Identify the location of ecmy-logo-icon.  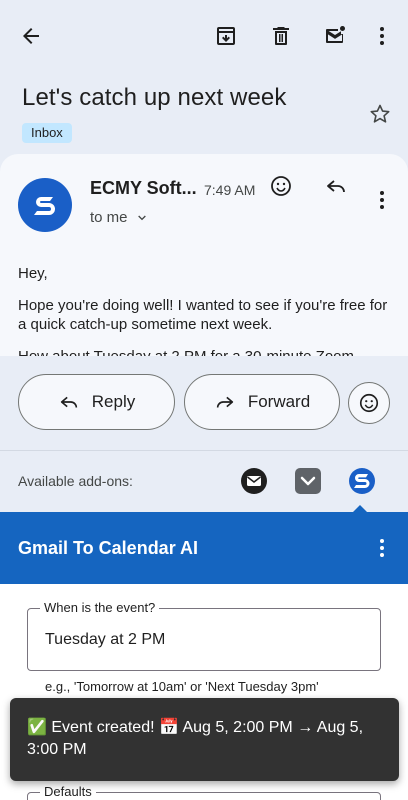
(44, 206).